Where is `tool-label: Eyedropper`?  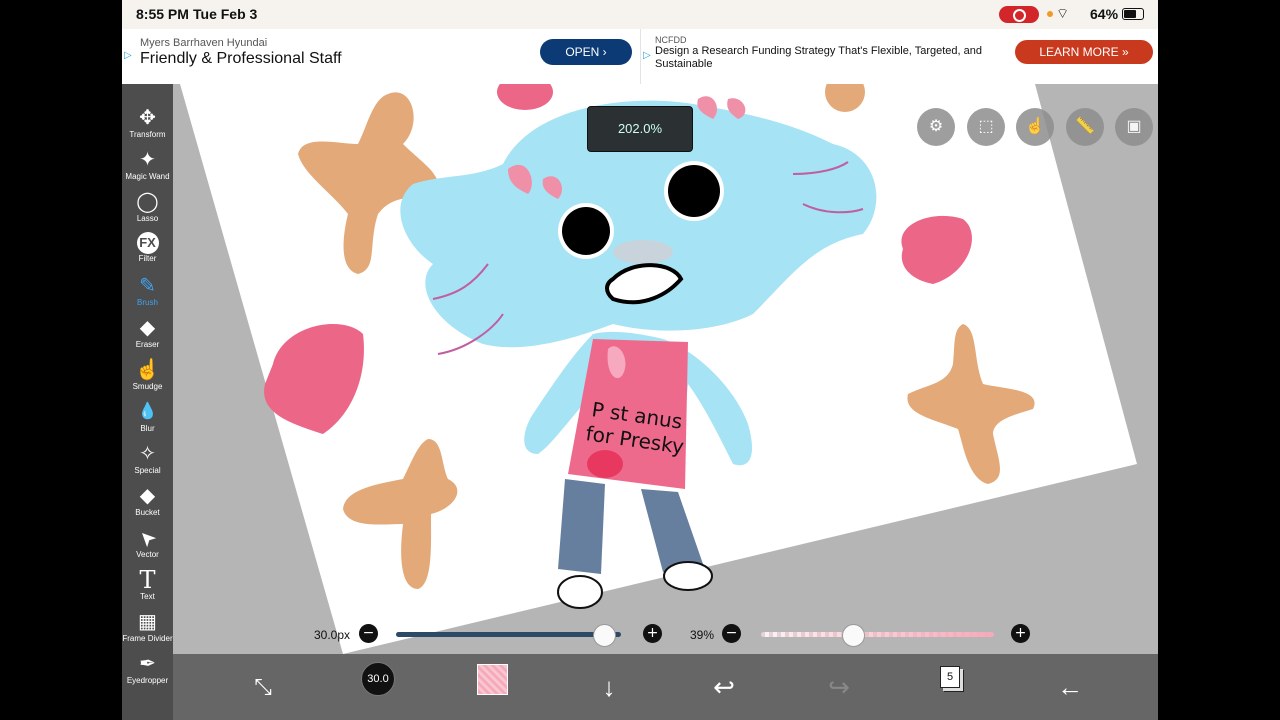
tool-label: Eyedropper is located at coordinates (147, 680).